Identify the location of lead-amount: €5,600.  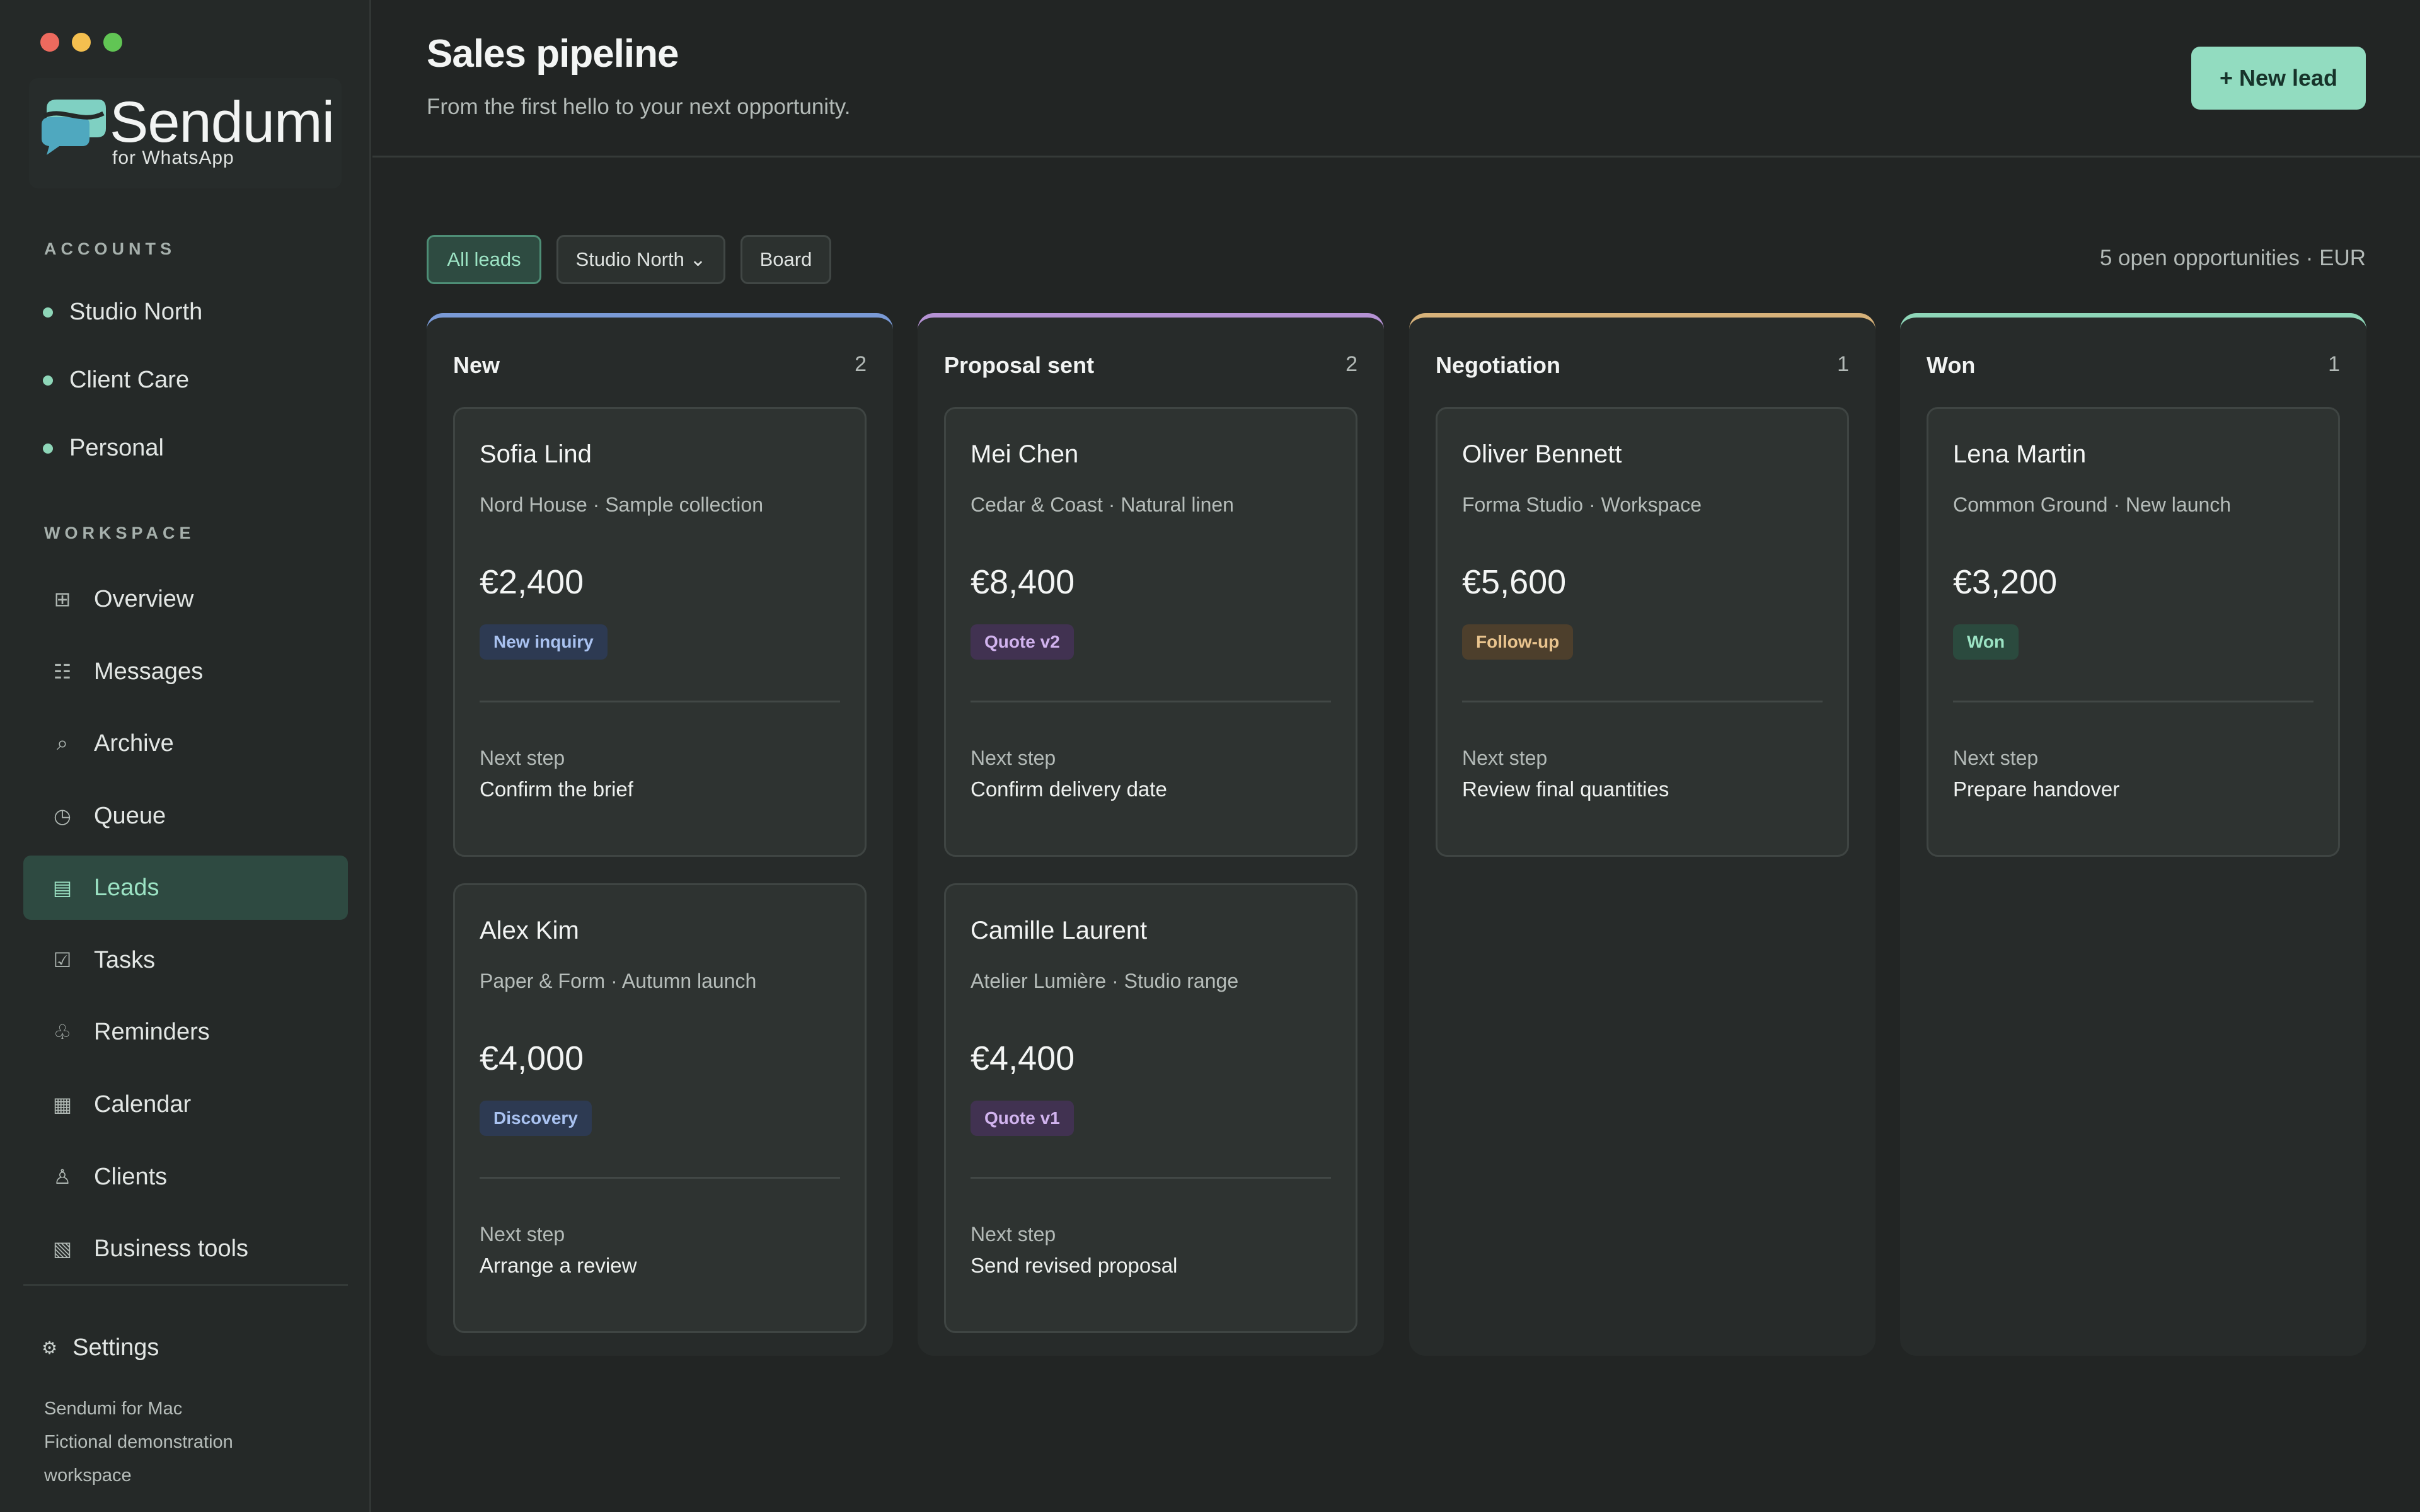
(1515, 582).